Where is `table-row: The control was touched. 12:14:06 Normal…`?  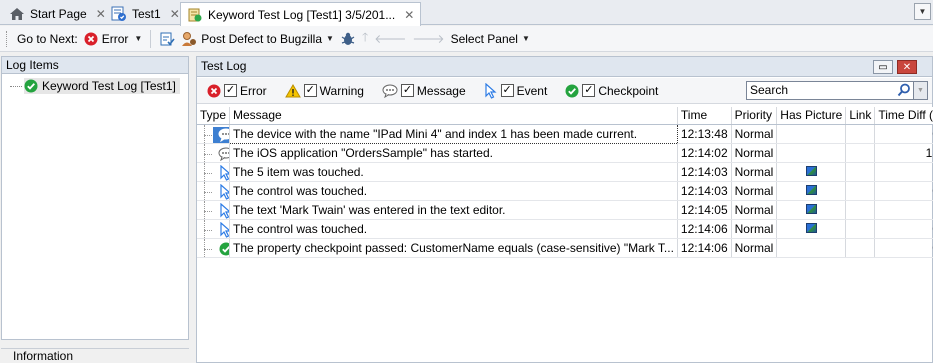
table-row: The control was touched. 12:14:06 Normal… is located at coordinates (565, 229).